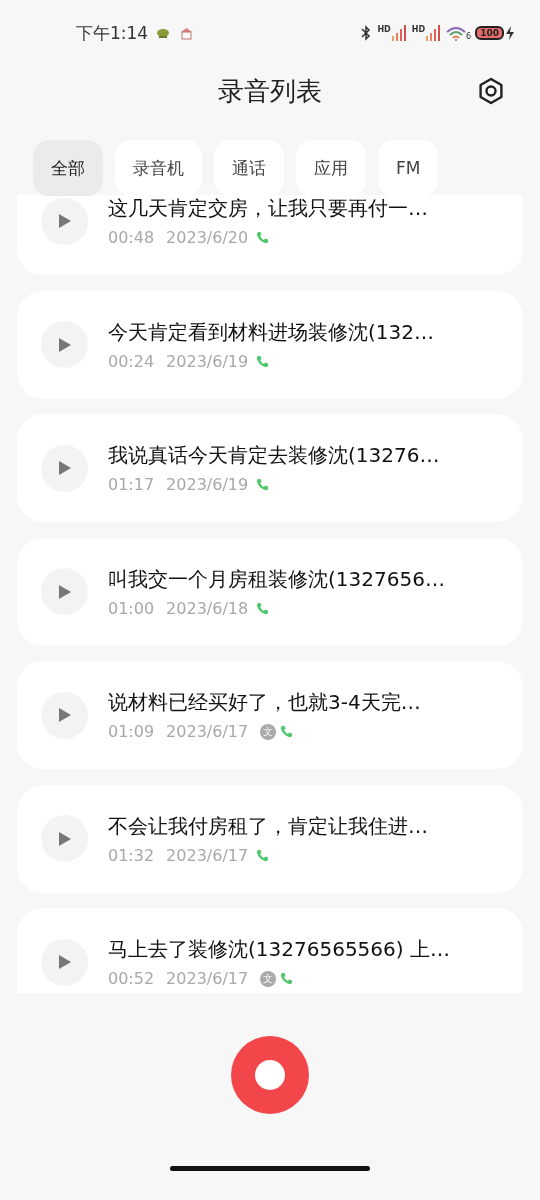 This screenshot has width=540, height=1200. Describe the element at coordinates (131, 608) in the screenshot. I see `recording-duration: 01:00` at that location.